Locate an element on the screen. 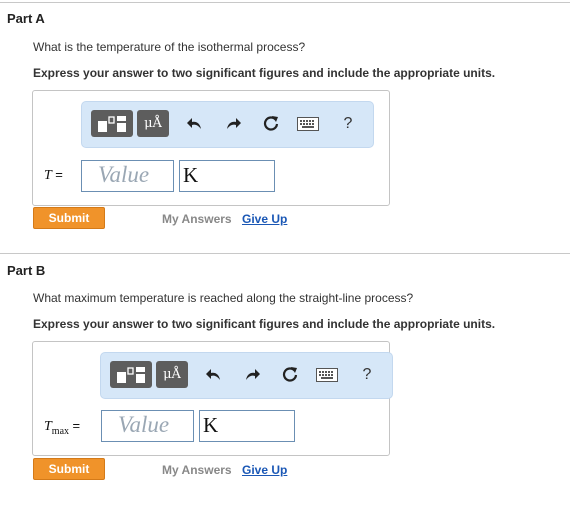 This screenshot has height=514, width=570. part-b-title: Part B is located at coordinates (26, 270).